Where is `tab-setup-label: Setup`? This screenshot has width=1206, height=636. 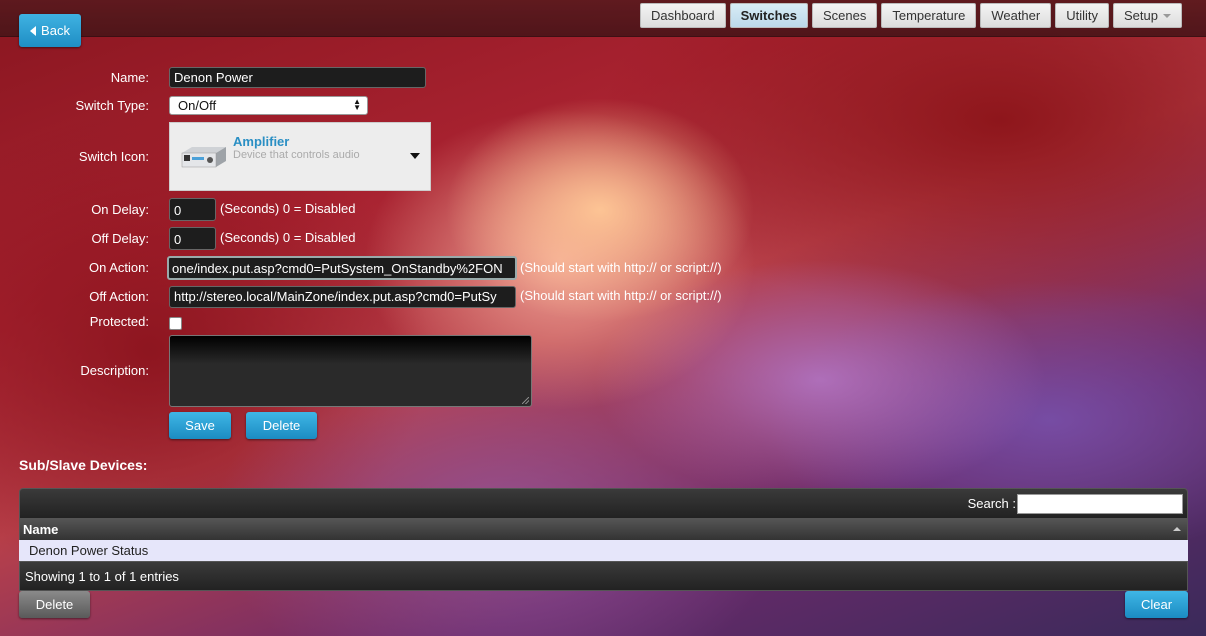
tab-setup-label: Setup is located at coordinates (1141, 15).